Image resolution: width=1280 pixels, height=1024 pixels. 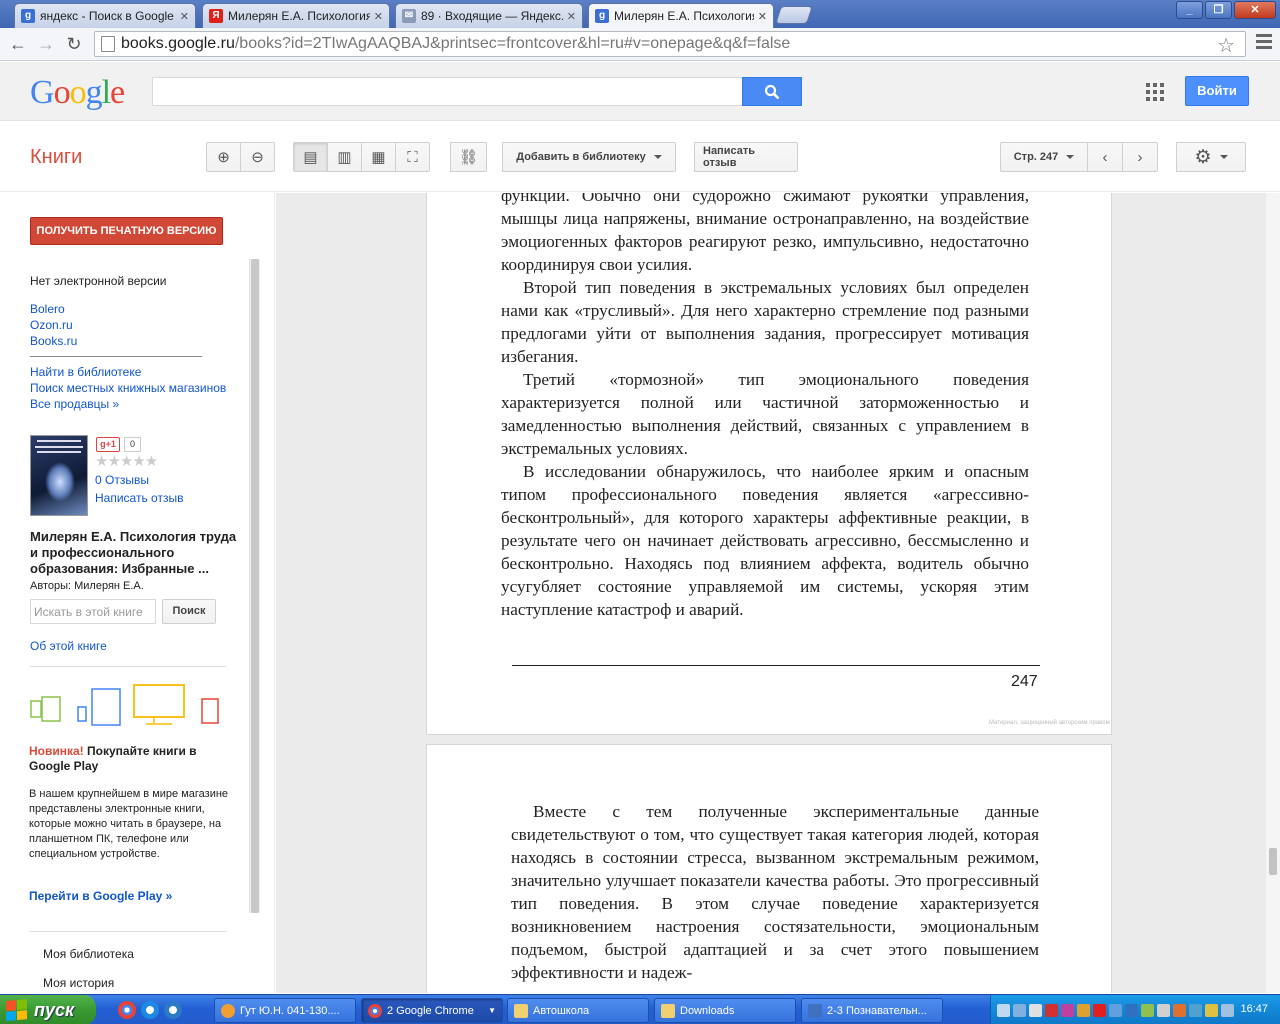 What do you see at coordinates (59, 475) in the screenshot?
I see `book-cover-thumbnail` at bounding box center [59, 475].